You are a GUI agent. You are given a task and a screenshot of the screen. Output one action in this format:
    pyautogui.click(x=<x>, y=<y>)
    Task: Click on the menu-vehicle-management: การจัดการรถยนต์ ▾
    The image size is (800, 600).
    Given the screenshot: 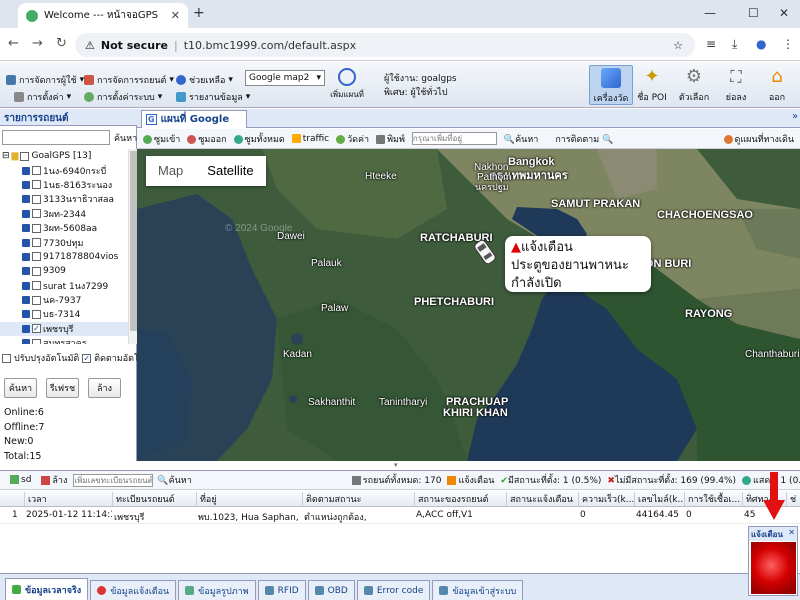 What is the action you would take?
    pyautogui.click(x=129, y=80)
    